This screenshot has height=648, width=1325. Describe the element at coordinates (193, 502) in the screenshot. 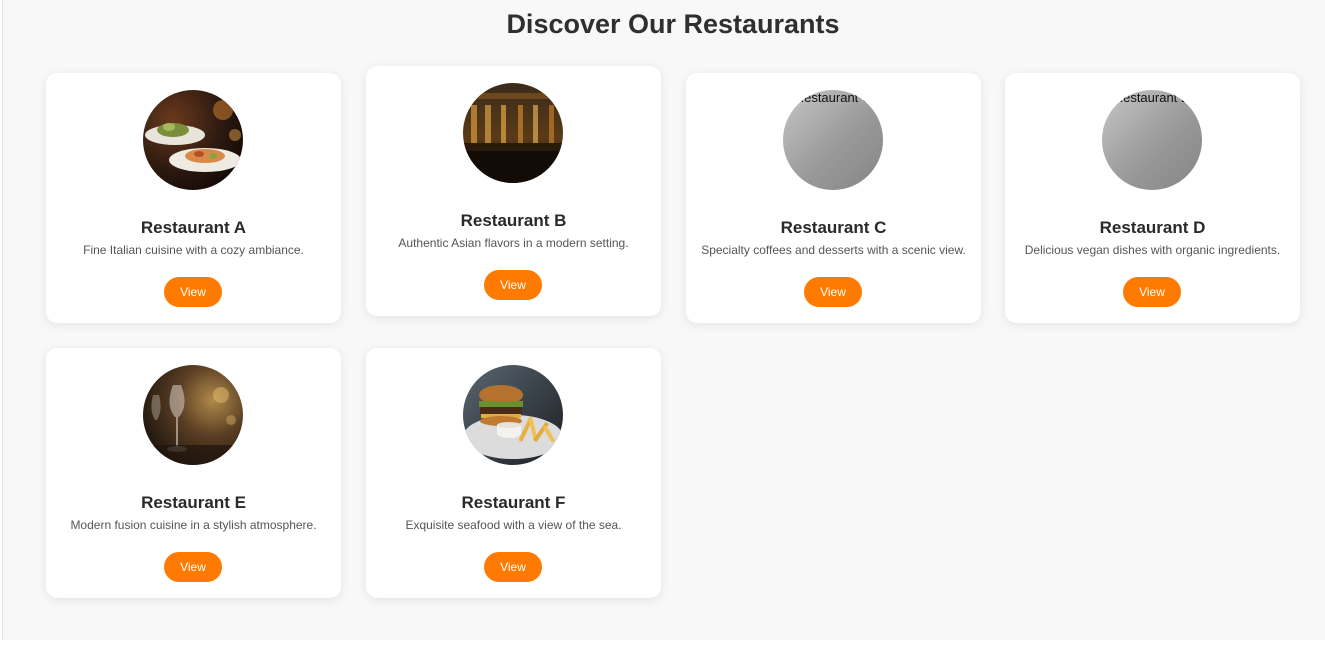

I see `restaurant-name-e: Restaurant E` at that location.